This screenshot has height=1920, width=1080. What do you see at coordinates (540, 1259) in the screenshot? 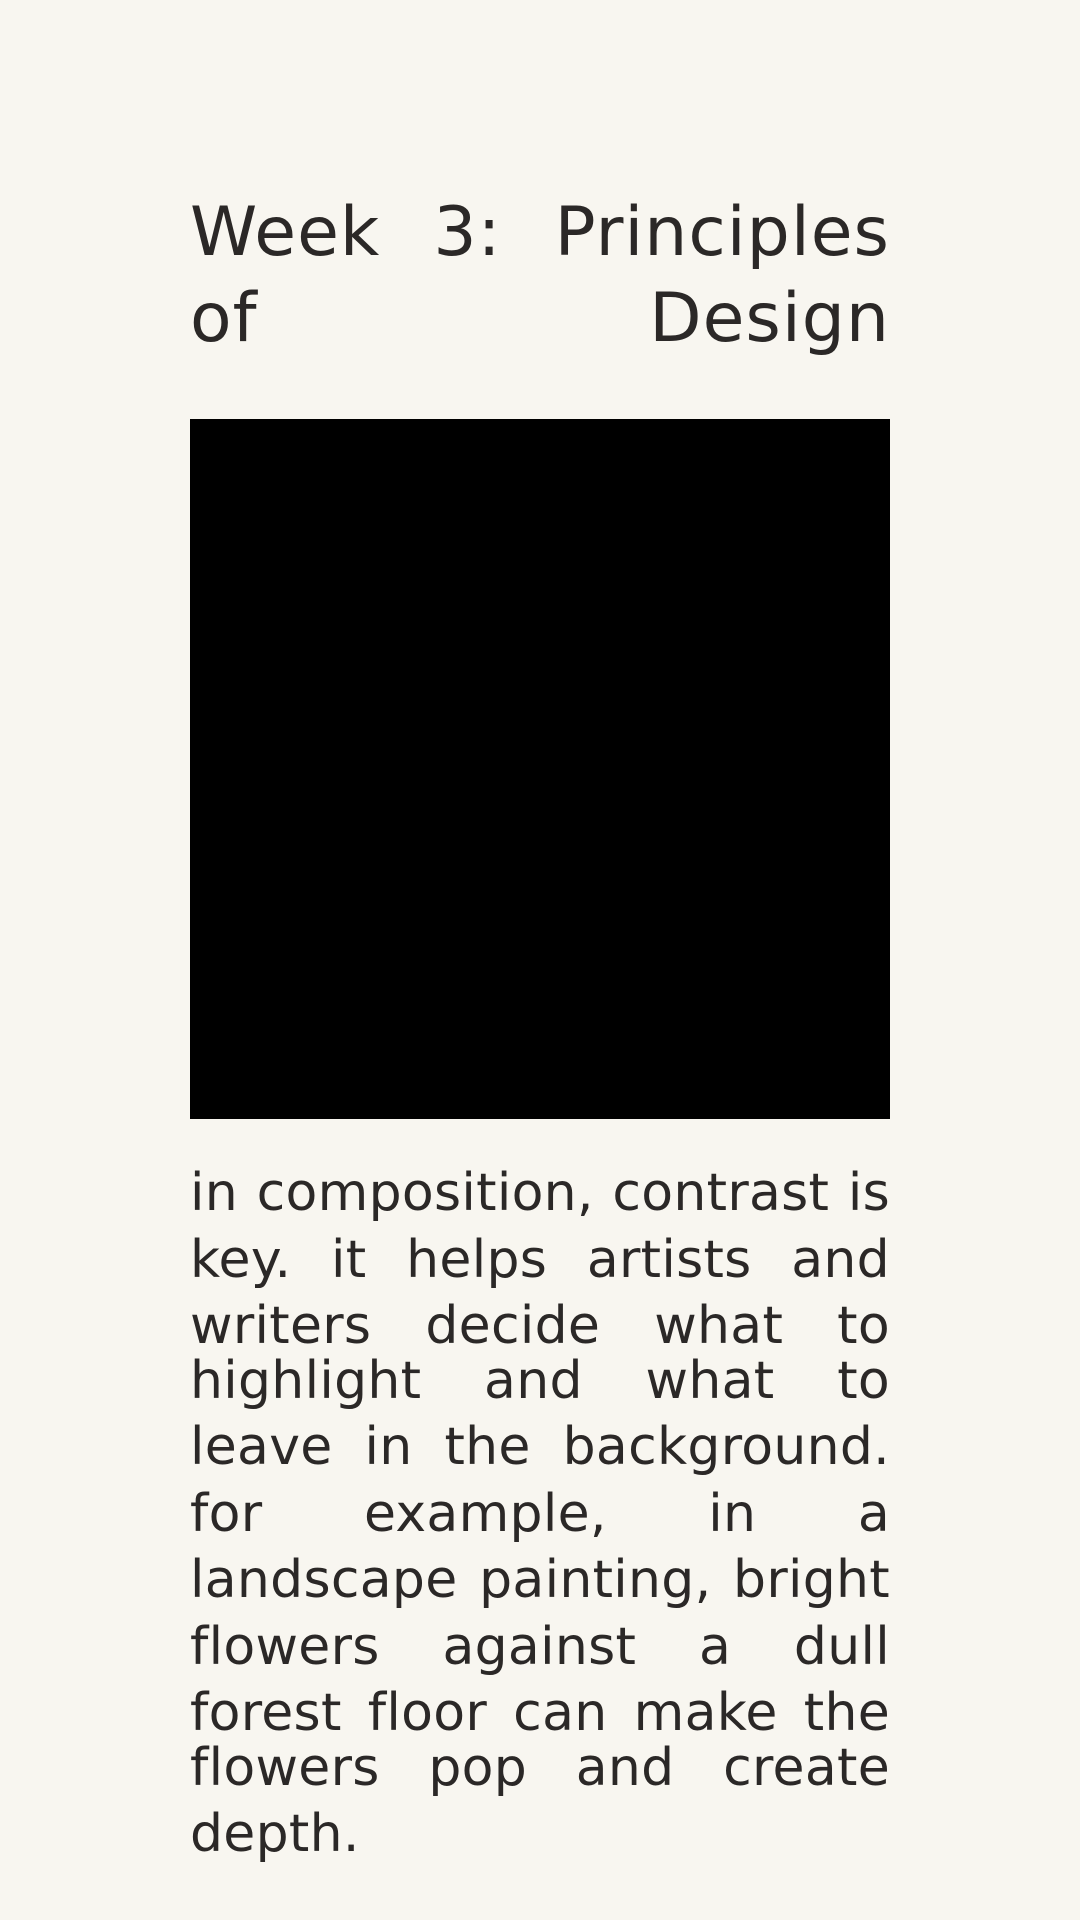
I see `body-line: key. it helps artists and` at bounding box center [540, 1259].